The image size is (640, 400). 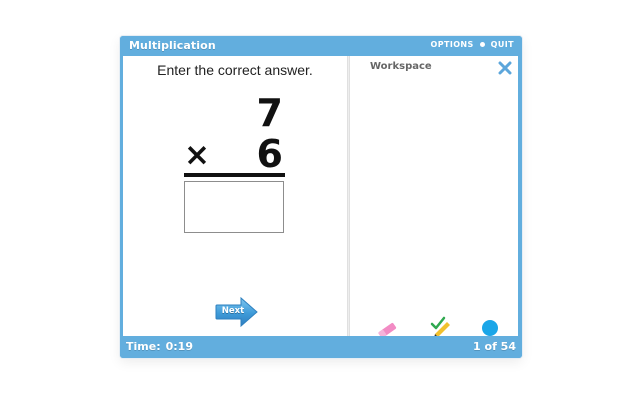 What do you see at coordinates (321, 46) in the screenshot?
I see `top-bar: Multiplication OPTIONS QUIT` at bounding box center [321, 46].